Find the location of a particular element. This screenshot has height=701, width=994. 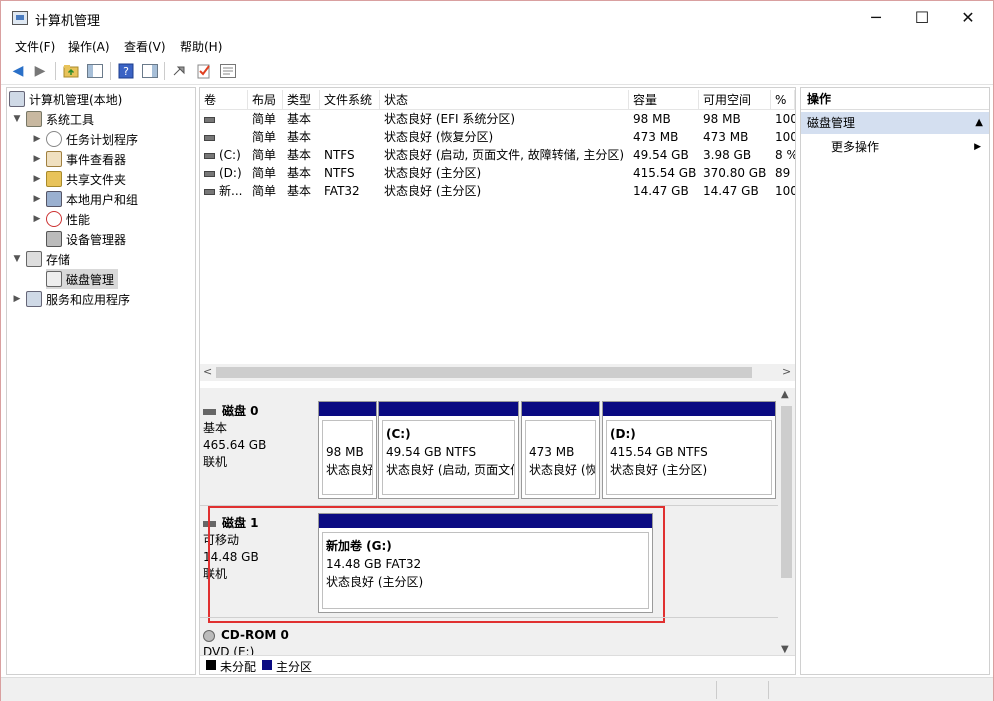

disk-divider is located at coordinates (489, 617).